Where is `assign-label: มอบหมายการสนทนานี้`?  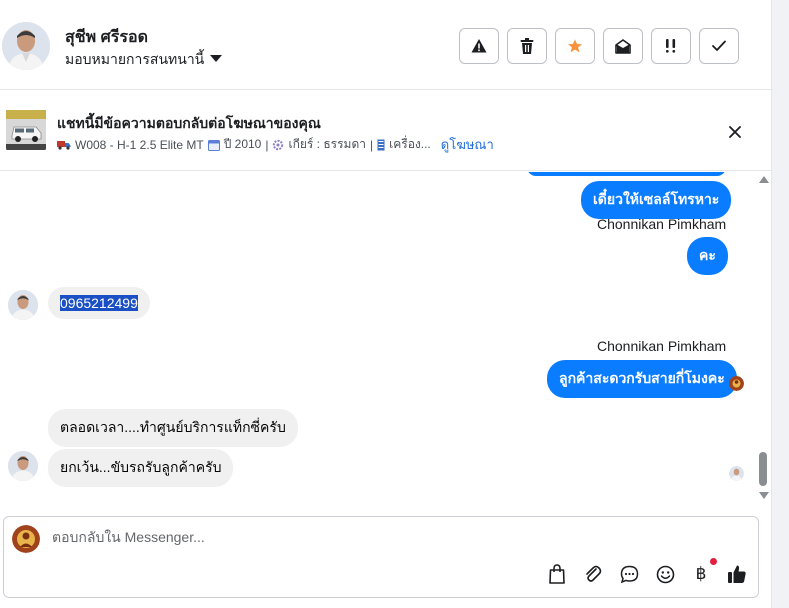
assign-label: มอบหมายการสนทนานี้ is located at coordinates (135, 59).